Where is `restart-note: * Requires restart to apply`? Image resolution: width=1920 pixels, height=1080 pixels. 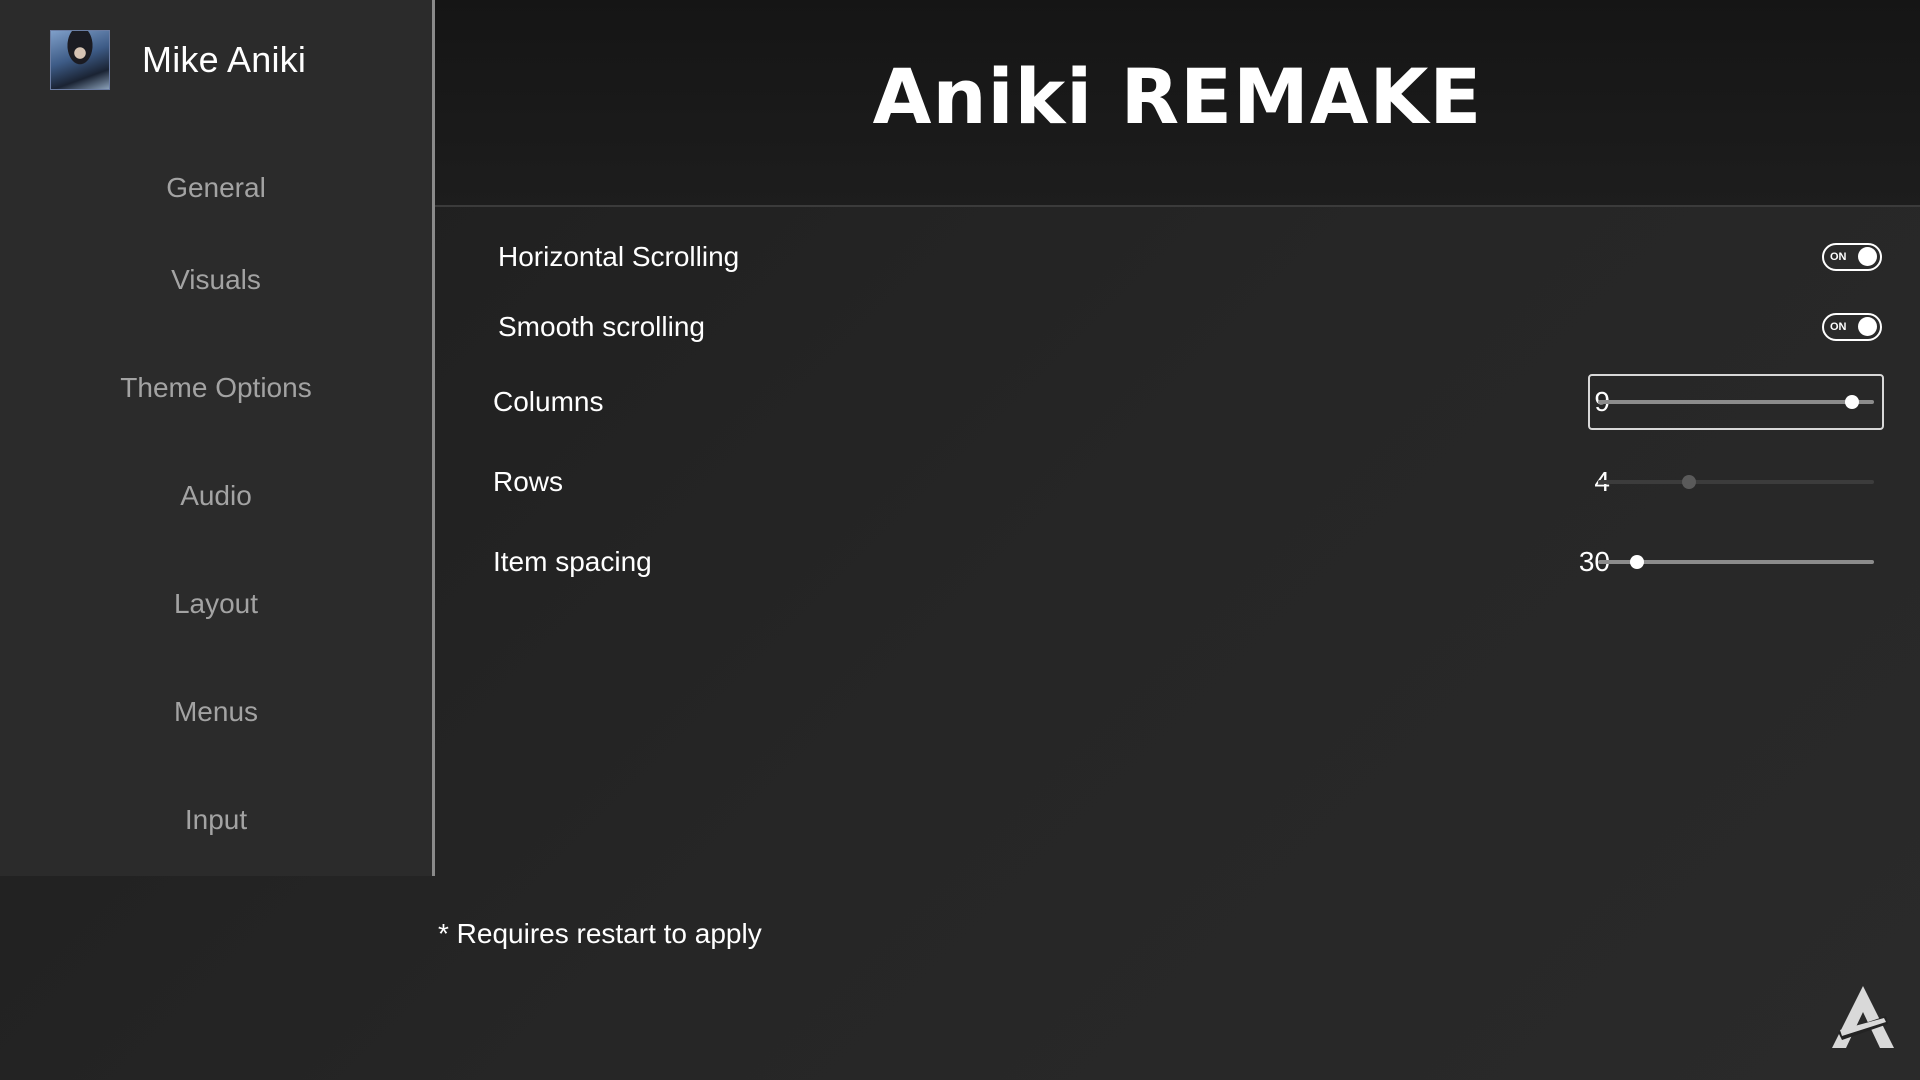 restart-note: * Requires restart to apply is located at coordinates (600, 933).